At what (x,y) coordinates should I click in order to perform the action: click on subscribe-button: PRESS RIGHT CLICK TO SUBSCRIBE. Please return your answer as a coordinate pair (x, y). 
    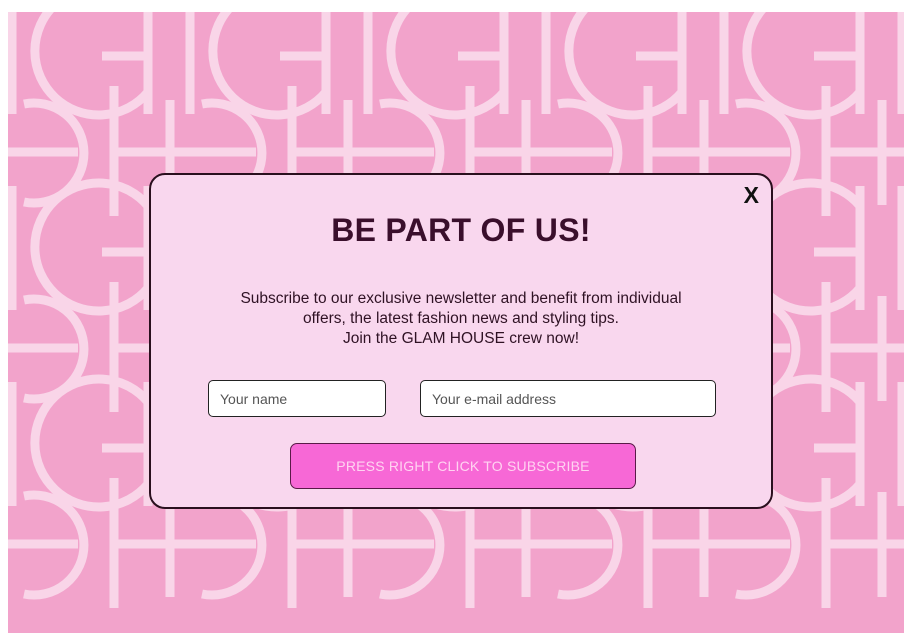
    Looking at the image, I should click on (463, 466).